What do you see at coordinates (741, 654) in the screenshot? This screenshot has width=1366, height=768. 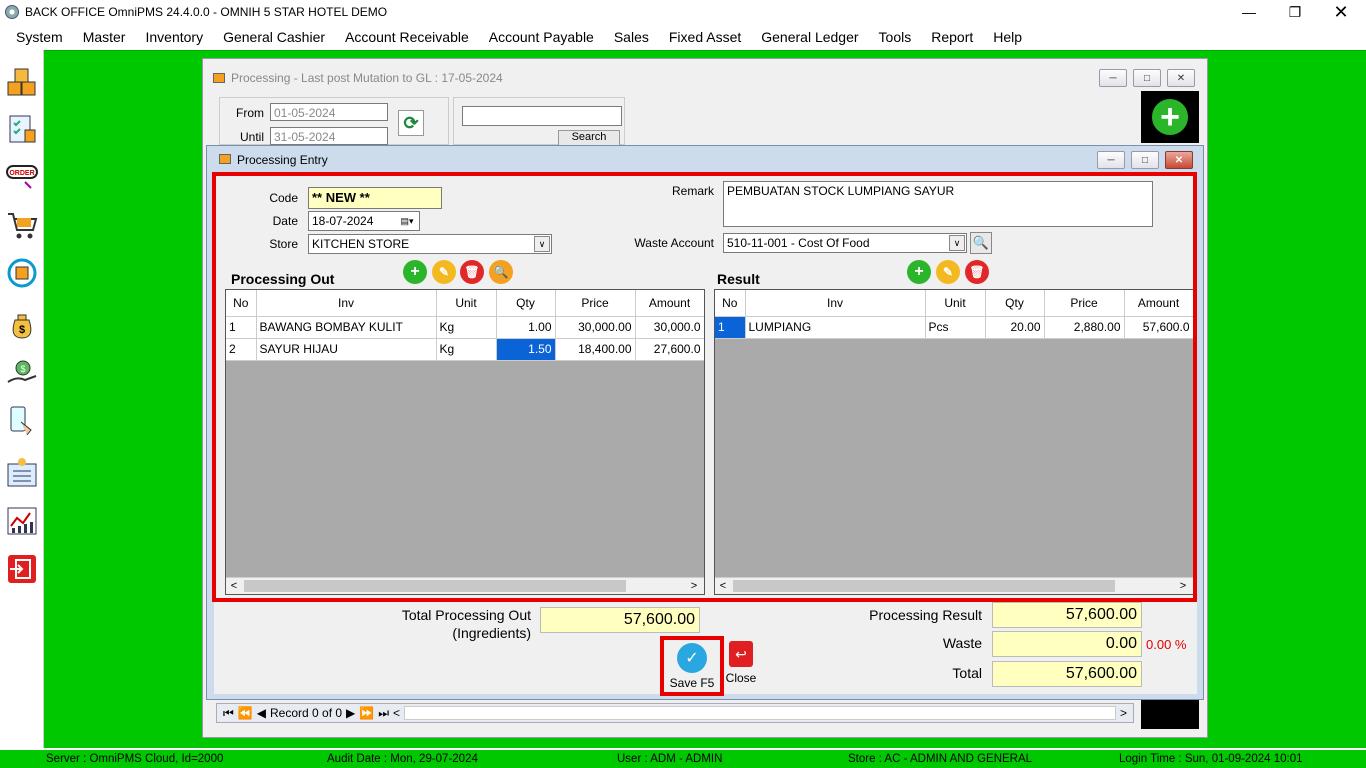 I see `exit-icon: ↩` at bounding box center [741, 654].